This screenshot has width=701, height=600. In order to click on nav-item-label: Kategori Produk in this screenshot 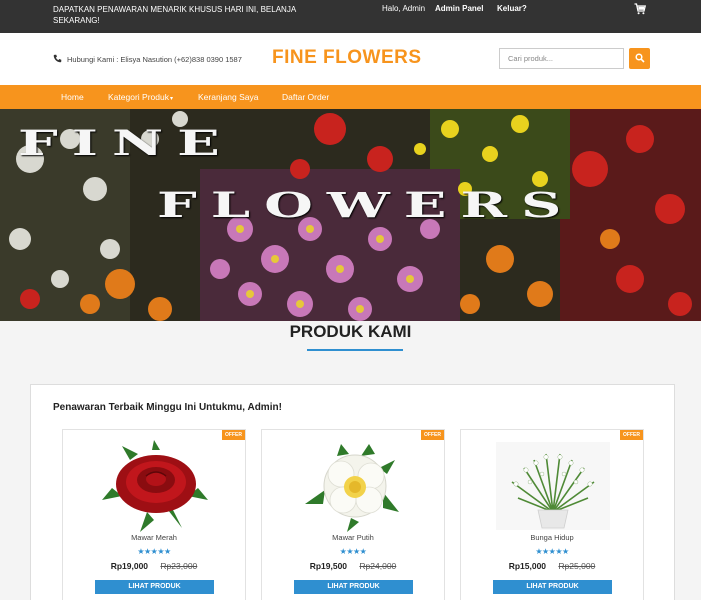, I will do `click(138, 97)`.